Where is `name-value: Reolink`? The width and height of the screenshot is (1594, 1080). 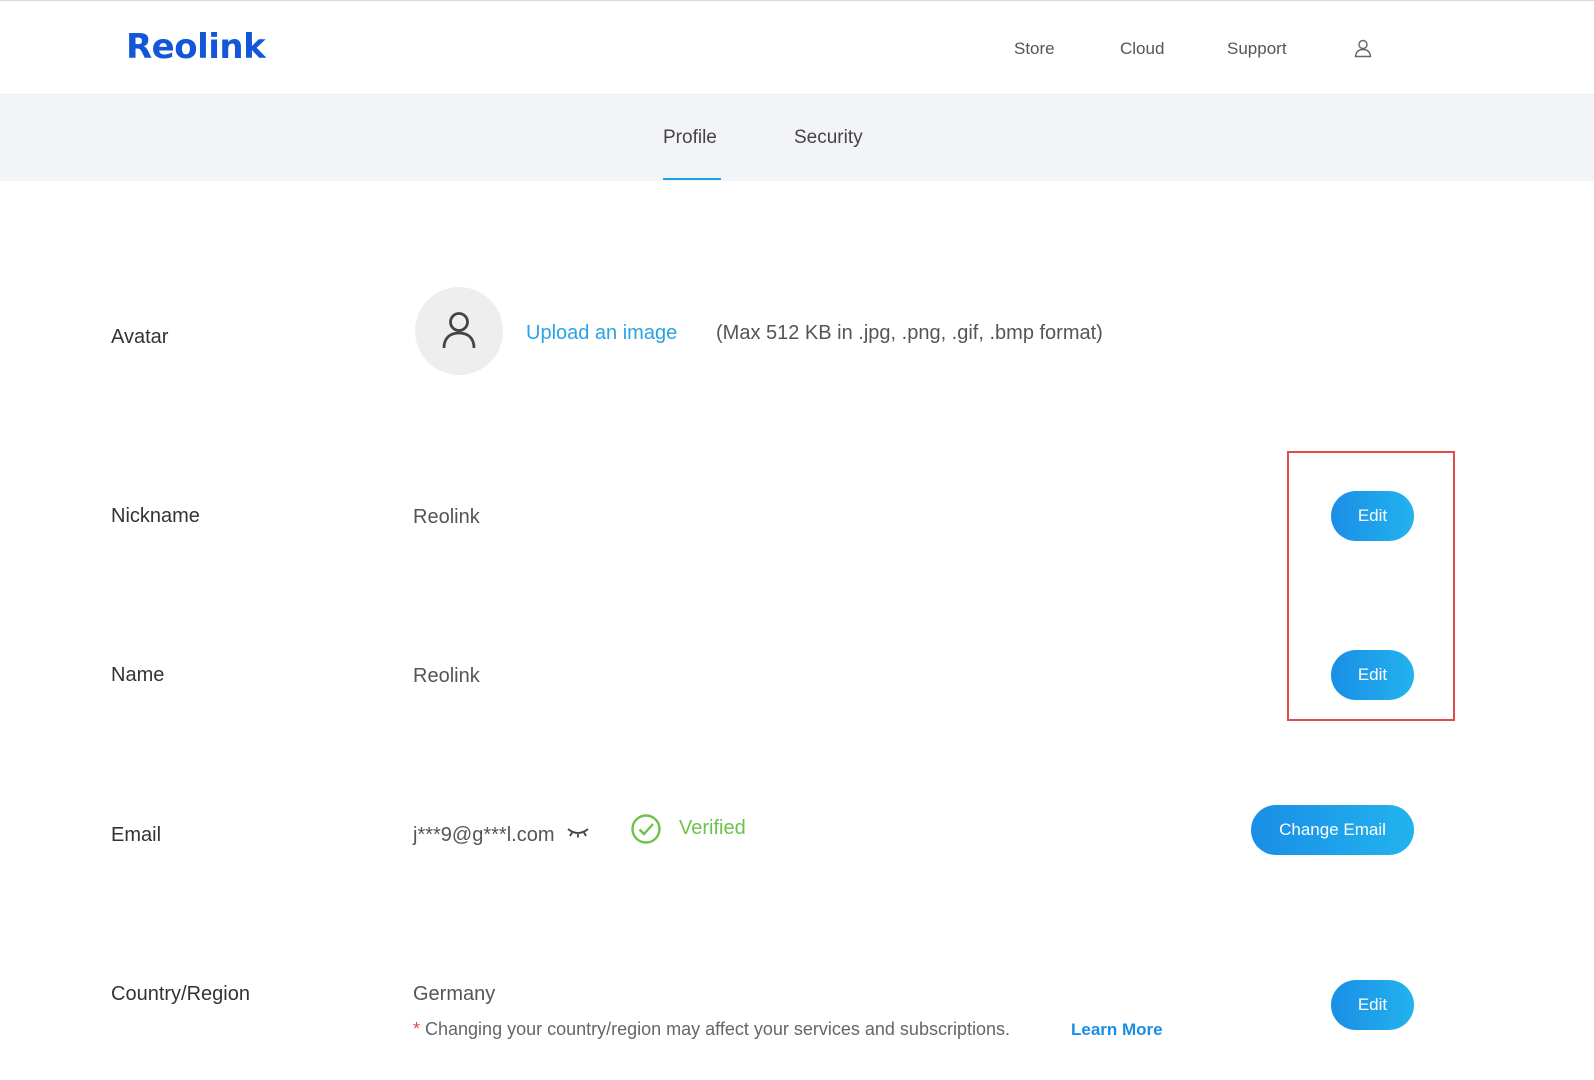 name-value: Reolink is located at coordinates (446, 676).